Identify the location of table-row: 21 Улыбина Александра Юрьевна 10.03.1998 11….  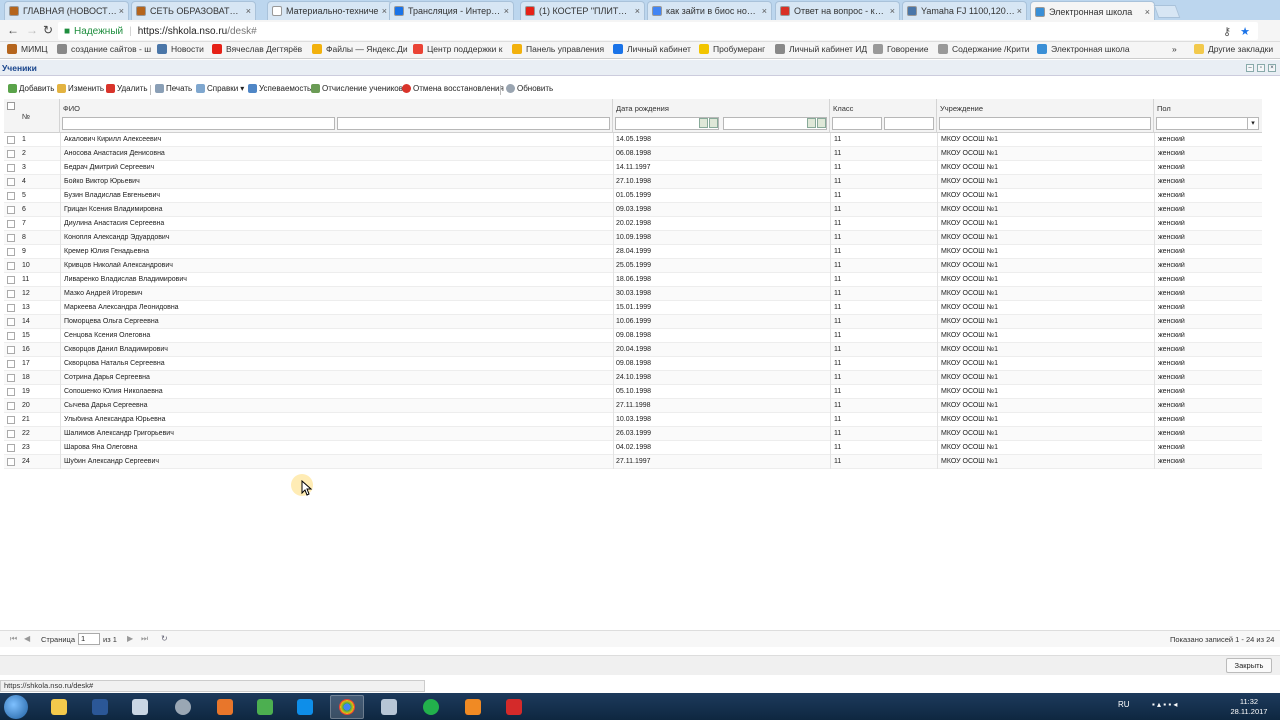
(633, 420).